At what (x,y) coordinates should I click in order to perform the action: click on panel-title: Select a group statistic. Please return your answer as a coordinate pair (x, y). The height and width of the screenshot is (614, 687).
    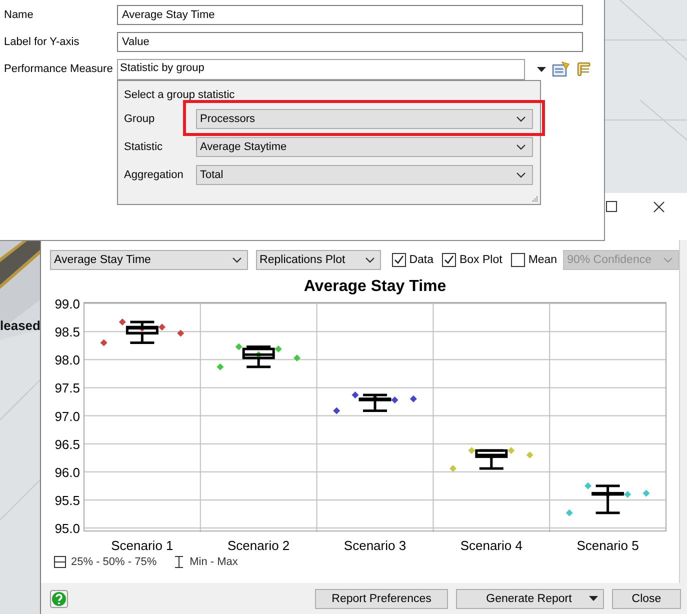
    Looking at the image, I should click on (180, 95).